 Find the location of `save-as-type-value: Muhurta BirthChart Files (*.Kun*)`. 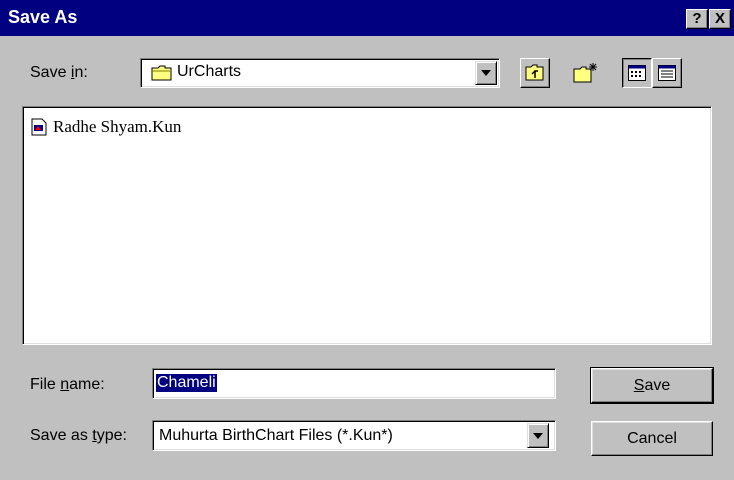

save-as-type-value: Muhurta BirthChart Files (*.Kun*) is located at coordinates (276, 435).